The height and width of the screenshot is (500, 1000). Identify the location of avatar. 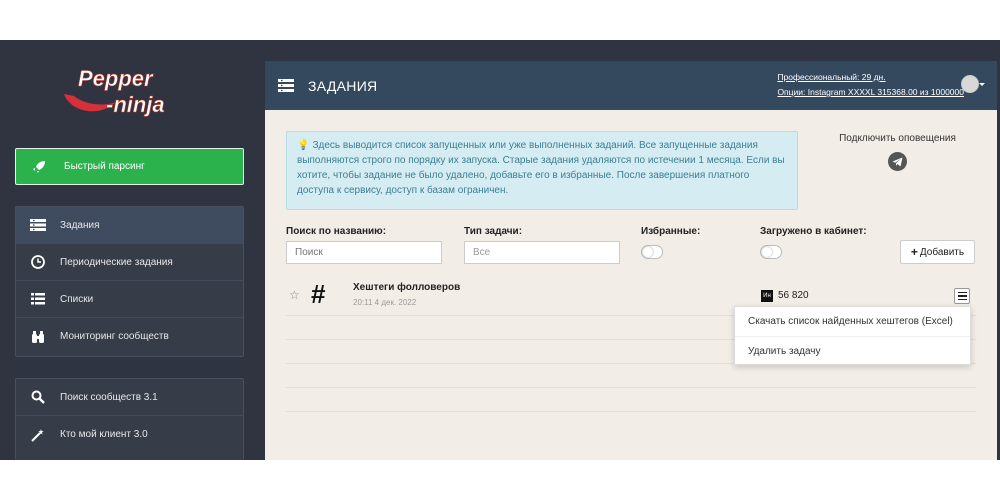
(970, 84).